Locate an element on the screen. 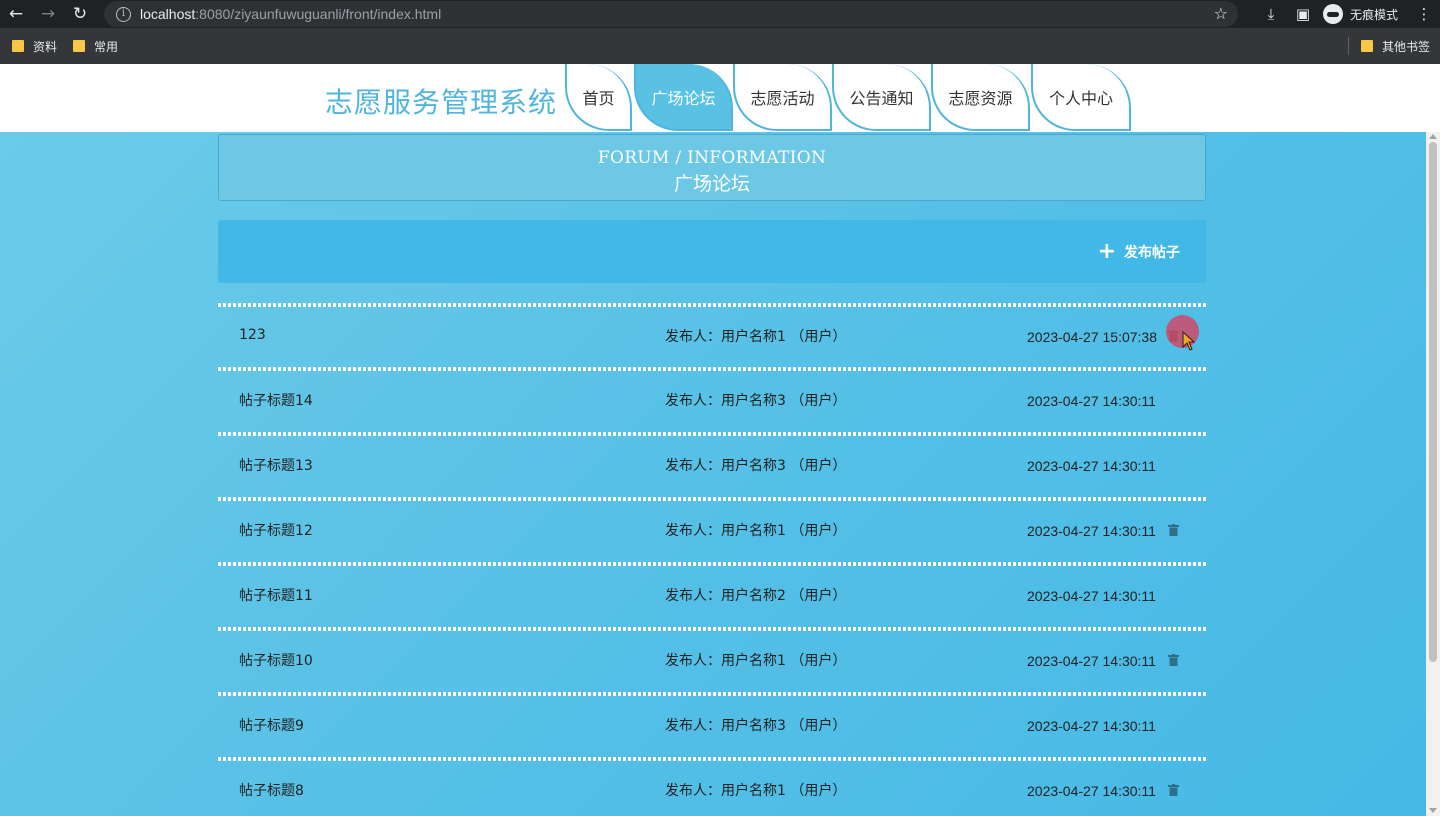 Image resolution: width=1440 pixels, height=816 pixels. menu-icon: ⋮ is located at coordinates (1424, 14).